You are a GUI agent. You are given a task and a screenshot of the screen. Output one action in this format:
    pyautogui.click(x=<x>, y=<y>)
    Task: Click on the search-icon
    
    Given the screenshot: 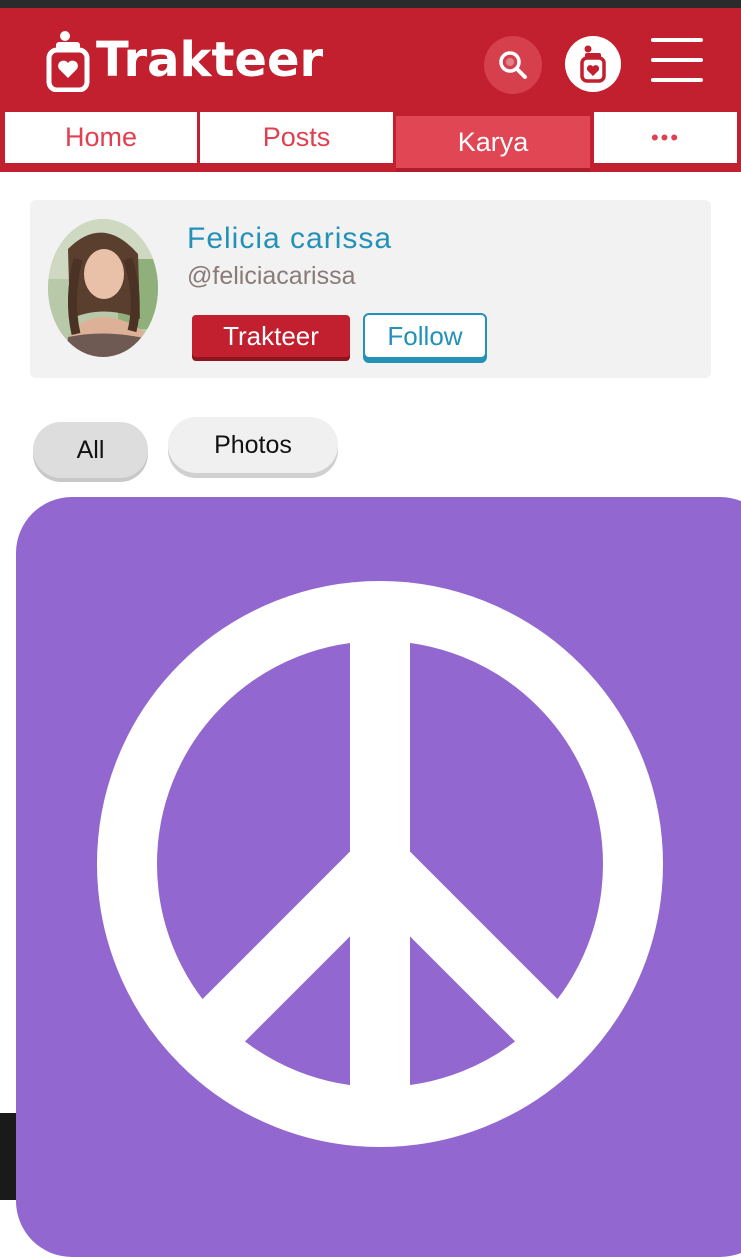 What is the action you would take?
    pyautogui.click(x=513, y=65)
    